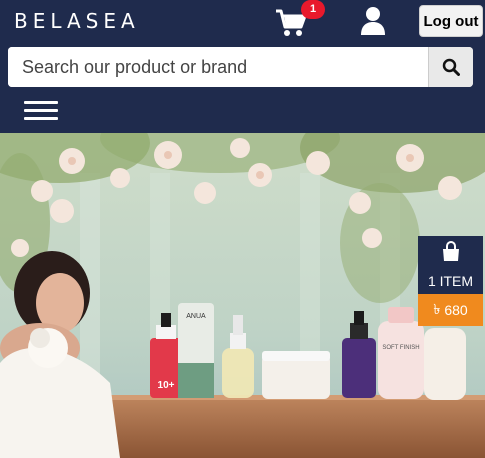 The width and height of the screenshot is (485, 458). I want to click on mini-cart-item-count: 1 ITEM, so click(450, 281).